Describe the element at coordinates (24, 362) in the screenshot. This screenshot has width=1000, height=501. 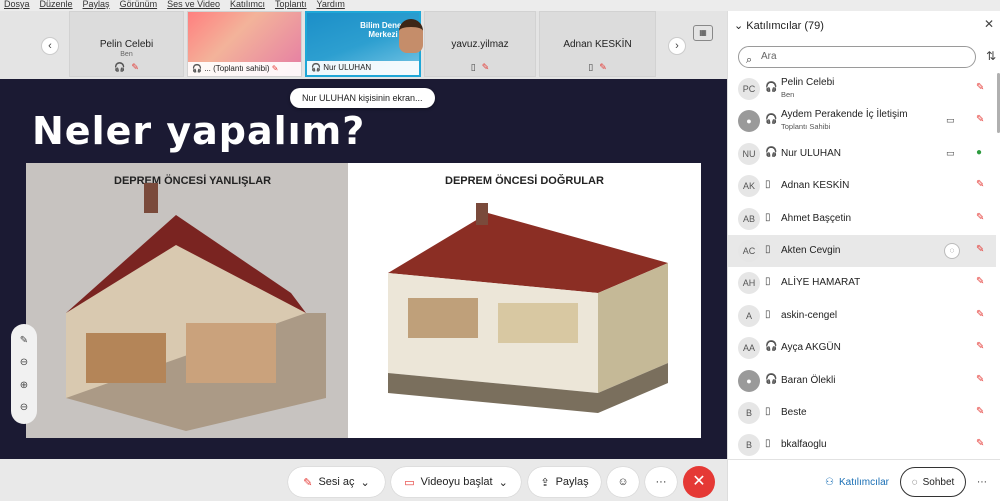
I see `fit-icon: ⊖` at that location.